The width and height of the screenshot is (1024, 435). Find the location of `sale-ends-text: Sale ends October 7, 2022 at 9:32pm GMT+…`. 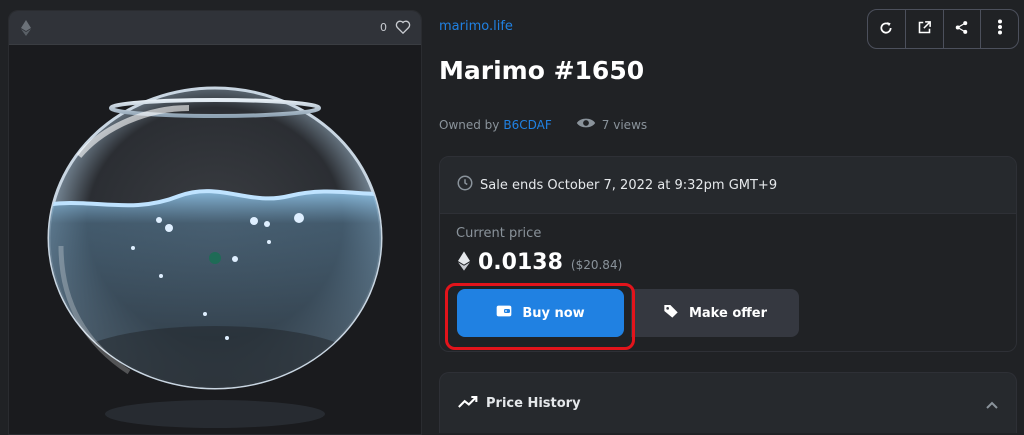

sale-ends-text: Sale ends October 7, 2022 at 9:32pm GMT+… is located at coordinates (629, 185).